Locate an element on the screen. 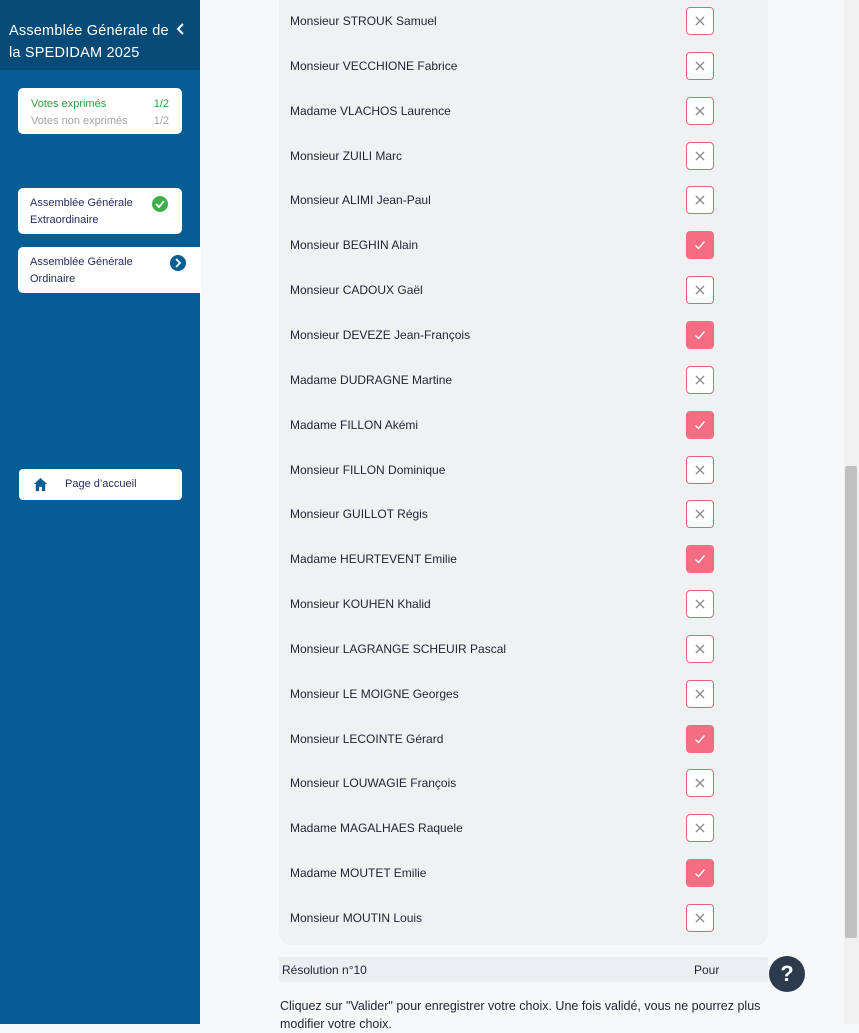  member-row: Madame MAGALHAES Raquele is located at coordinates (523, 829).